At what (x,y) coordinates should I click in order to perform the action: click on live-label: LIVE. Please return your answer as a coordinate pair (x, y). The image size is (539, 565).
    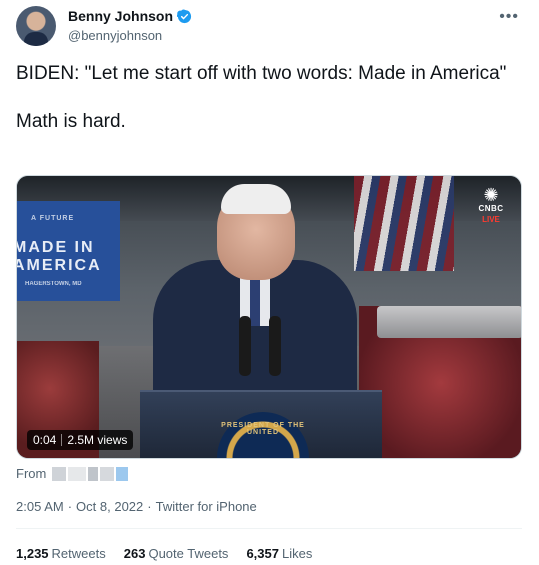
    Looking at the image, I should click on (491, 219).